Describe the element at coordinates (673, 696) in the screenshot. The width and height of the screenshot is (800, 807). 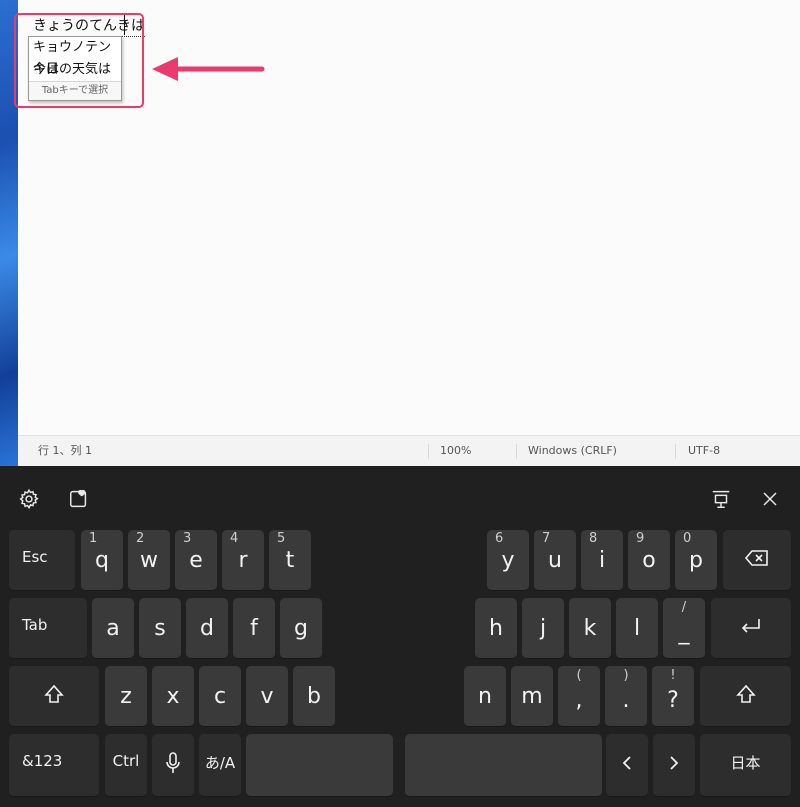
I see `key-question: !?` at that location.